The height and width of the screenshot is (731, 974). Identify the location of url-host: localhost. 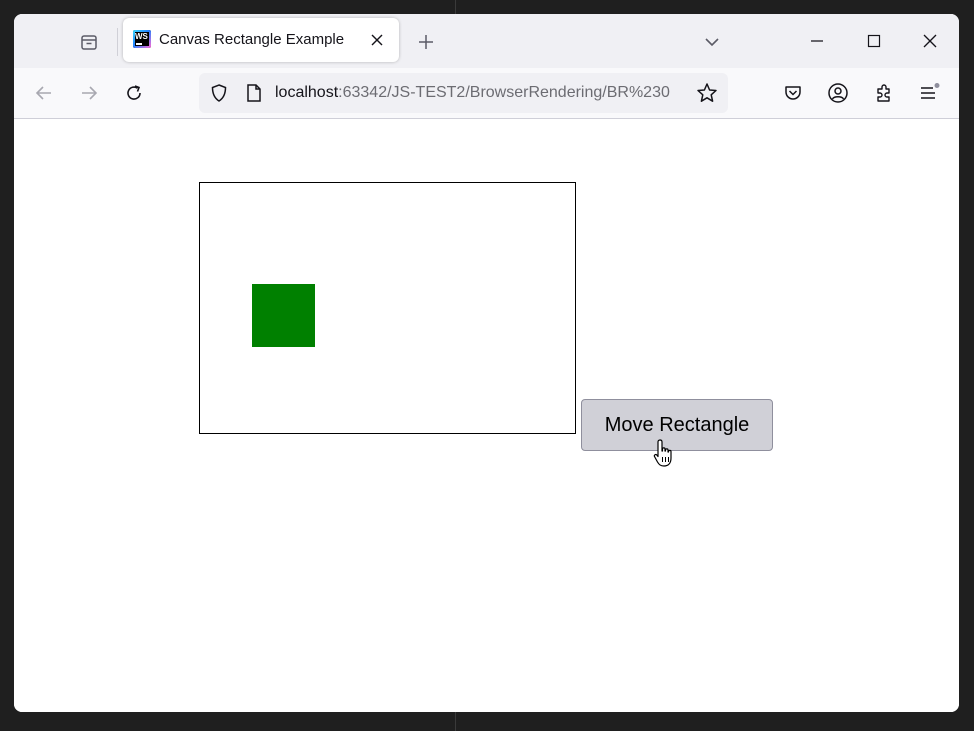
(307, 92).